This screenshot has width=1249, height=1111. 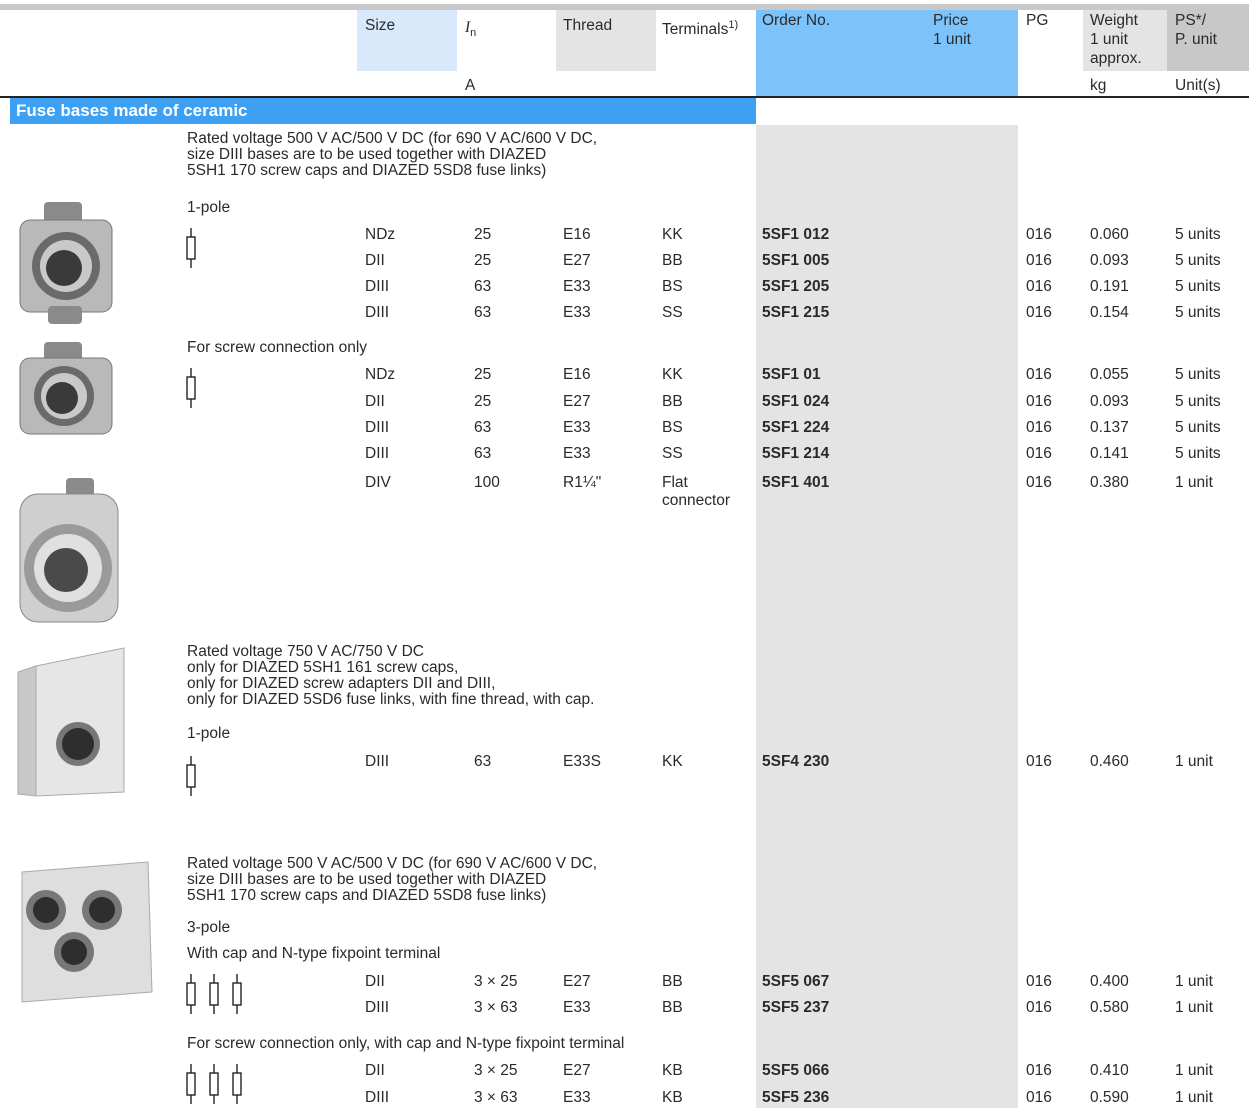 I want to click on header-order-no: Order No., so click(x=796, y=20).